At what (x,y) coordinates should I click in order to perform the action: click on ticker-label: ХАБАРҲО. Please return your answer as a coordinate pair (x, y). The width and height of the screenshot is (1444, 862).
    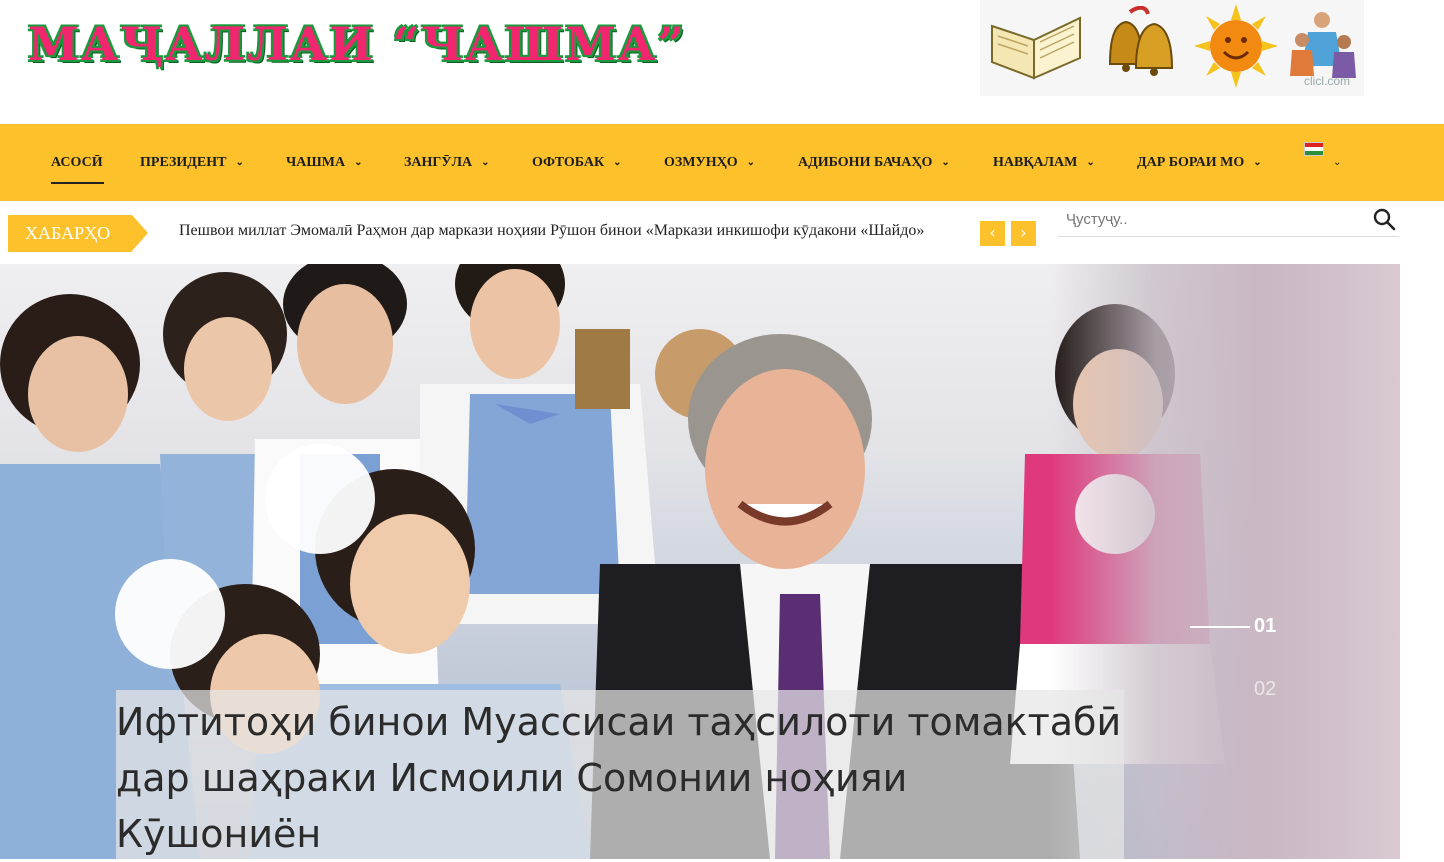
    Looking at the image, I should click on (78, 233).